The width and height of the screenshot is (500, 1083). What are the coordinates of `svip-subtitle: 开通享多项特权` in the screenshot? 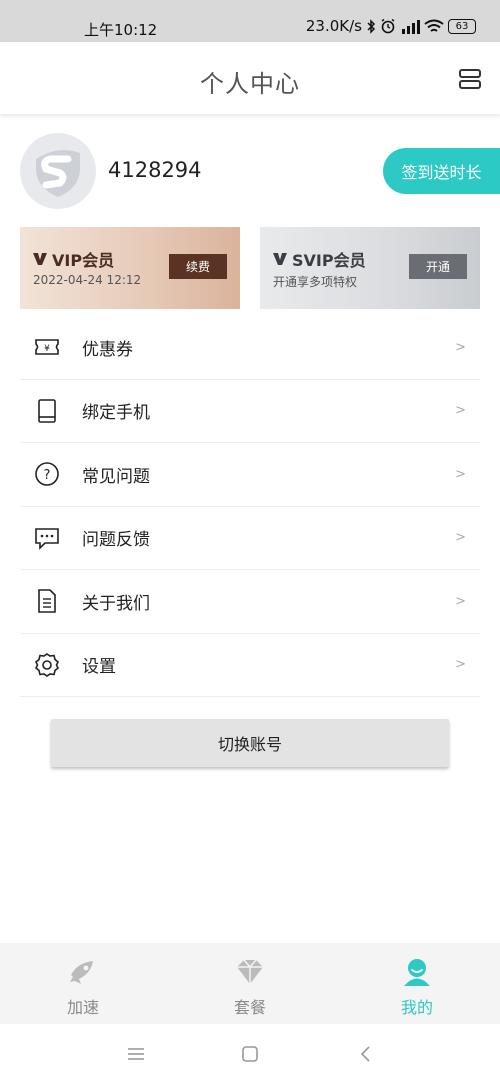 It's located at (315, 282).